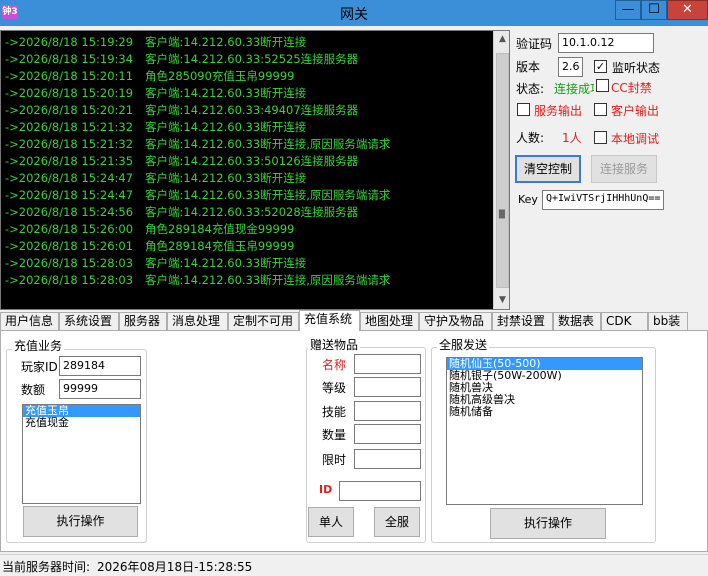 The height and width of the screenshot is (576, 708). I want to click on log-line: ->2026/8/18 15:20:11 角色285090充值玉帛99999, so click(149, 76).